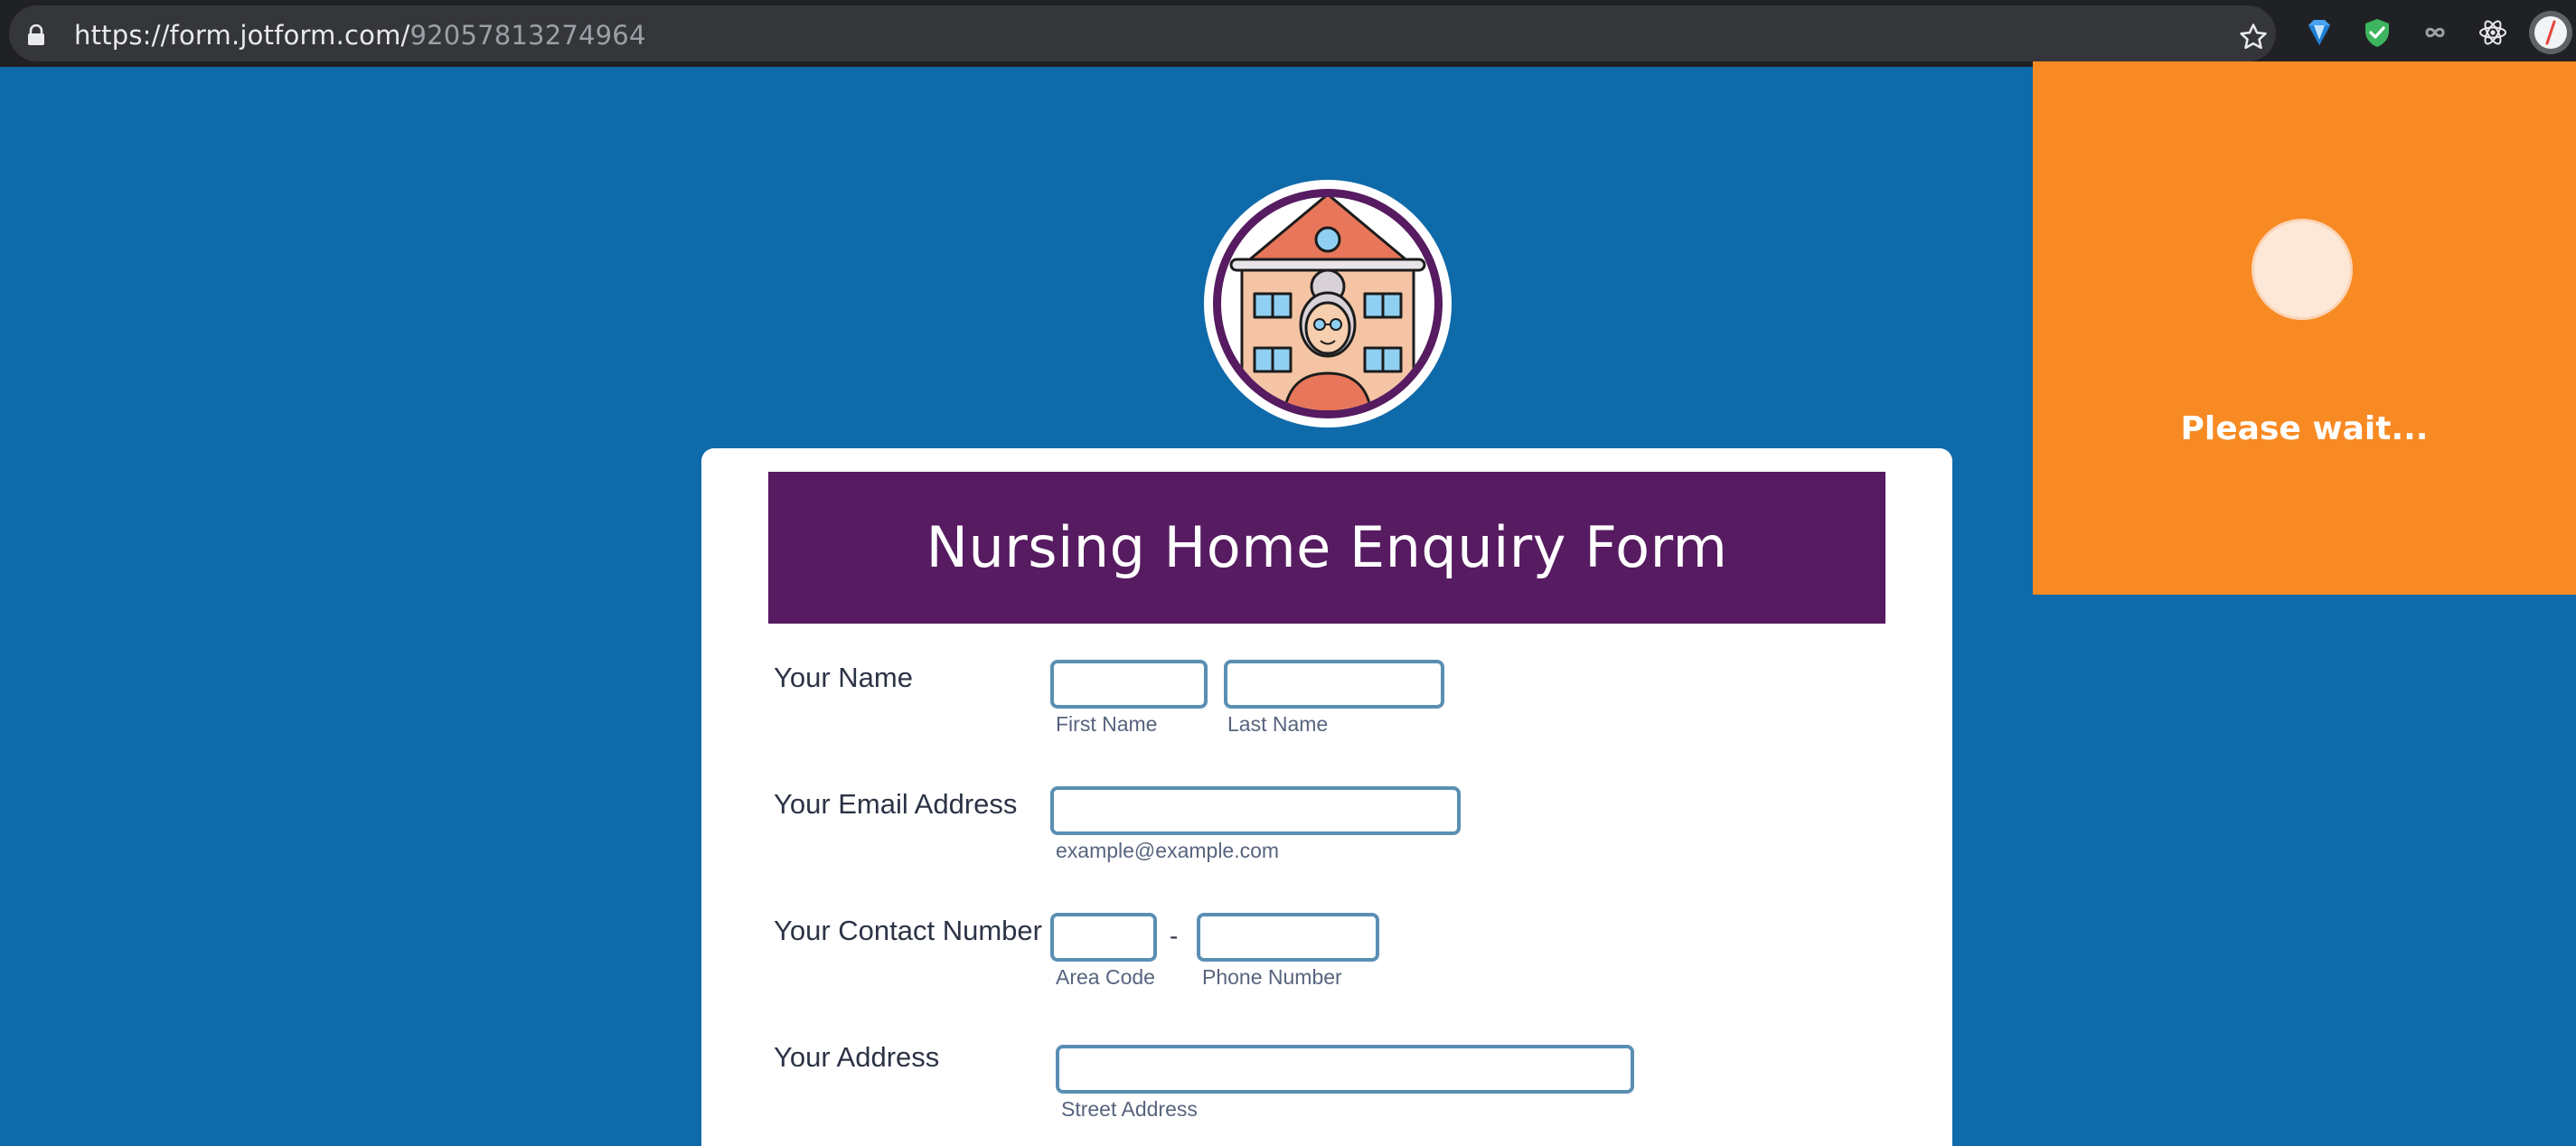 Image resolution: width=2576 pixels, height=1146 pixels. Describe the element at coordinates (2254, 37) in the screenshot. I see `bookmark-star-icon` at that location.